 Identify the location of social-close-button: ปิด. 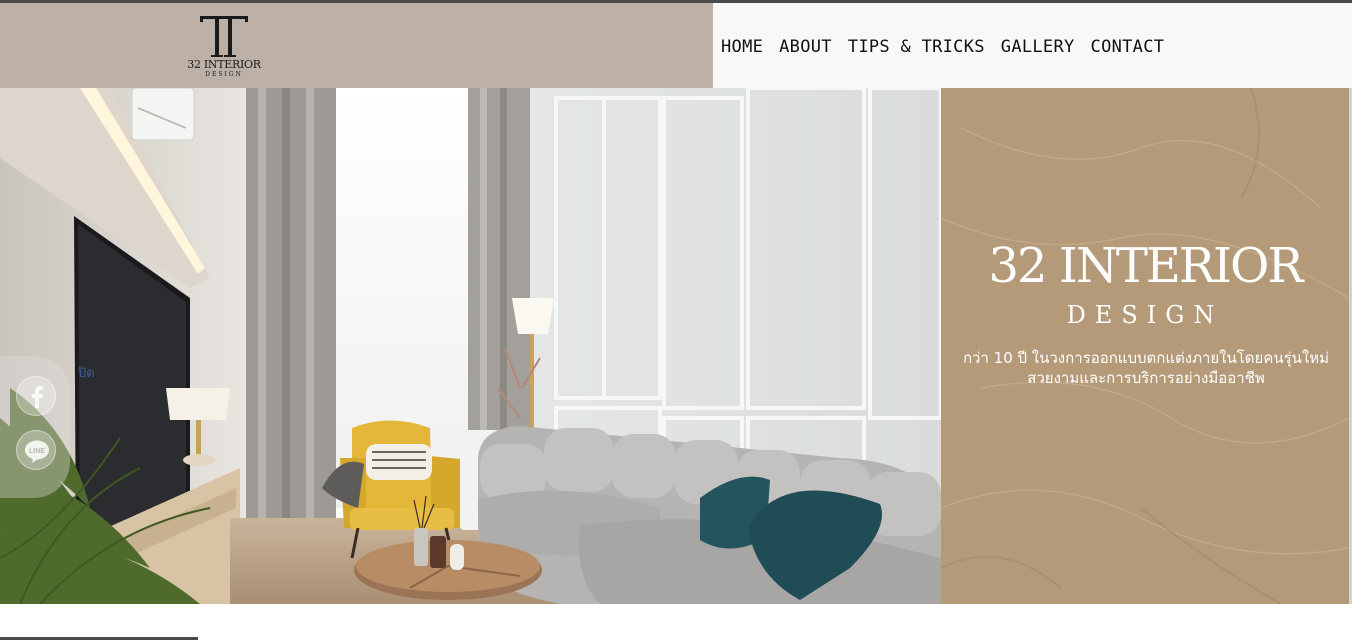
(86, 372).